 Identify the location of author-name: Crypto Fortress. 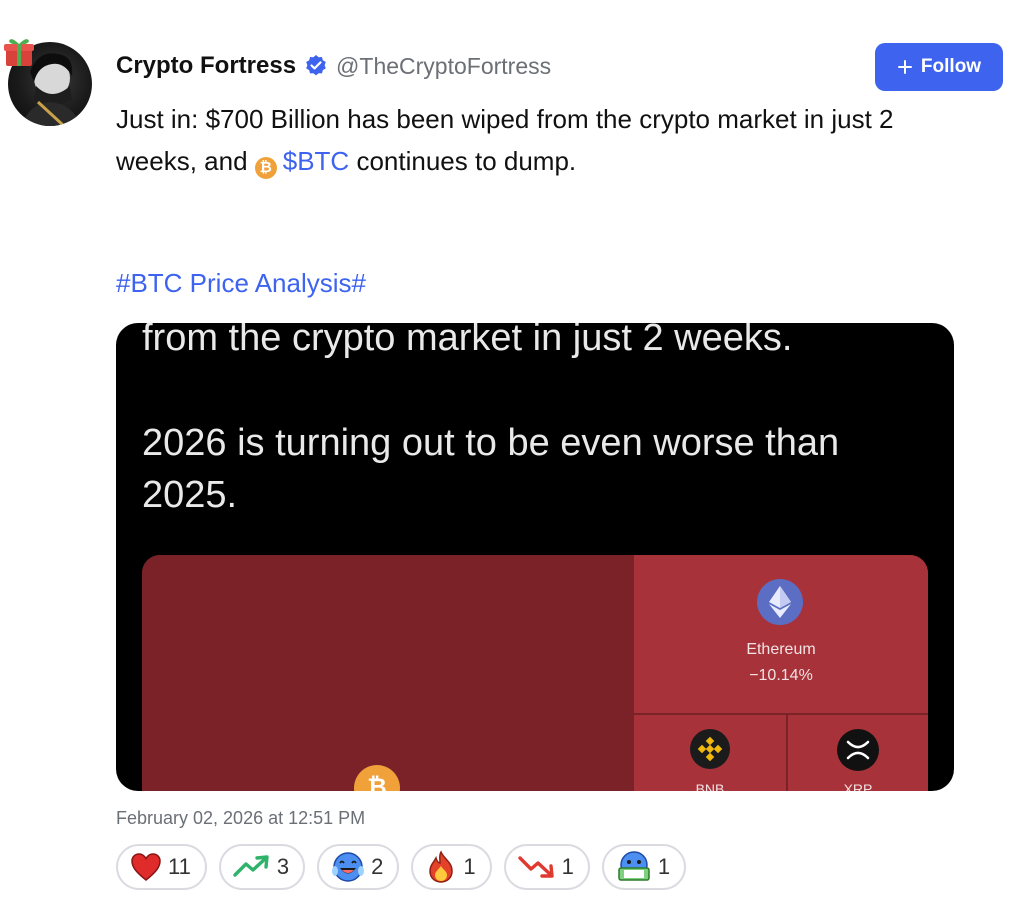
(206, 66).